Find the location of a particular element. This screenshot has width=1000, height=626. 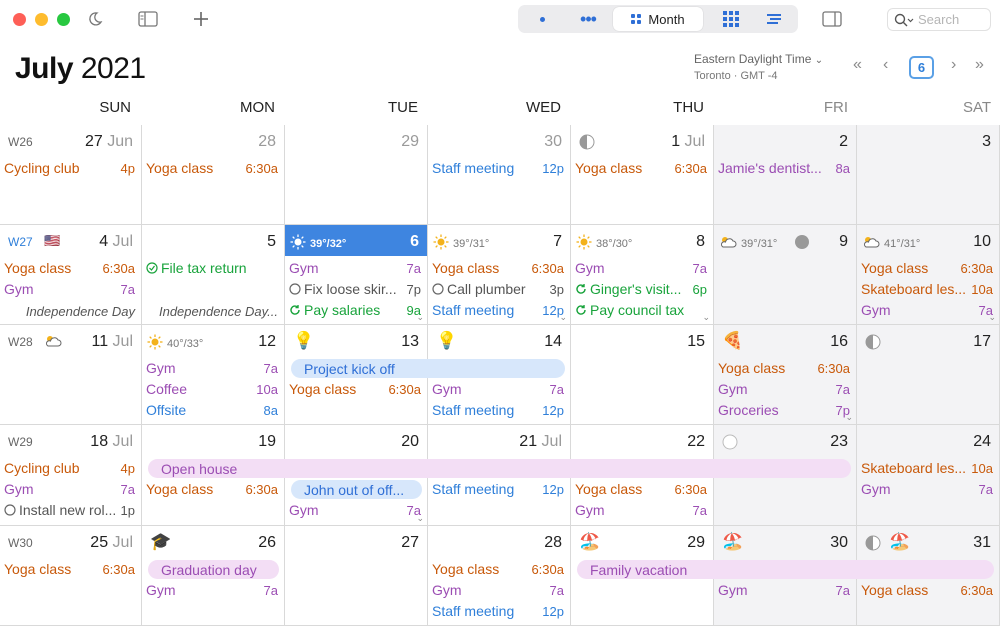

day-cell: 27 is located at coordinates (356, 576).